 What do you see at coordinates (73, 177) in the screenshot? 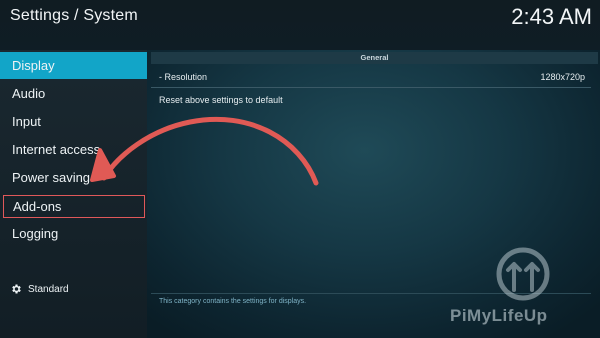
I see `sidebar-item-power-saving: Power saving` at bounding box center [73, 177].